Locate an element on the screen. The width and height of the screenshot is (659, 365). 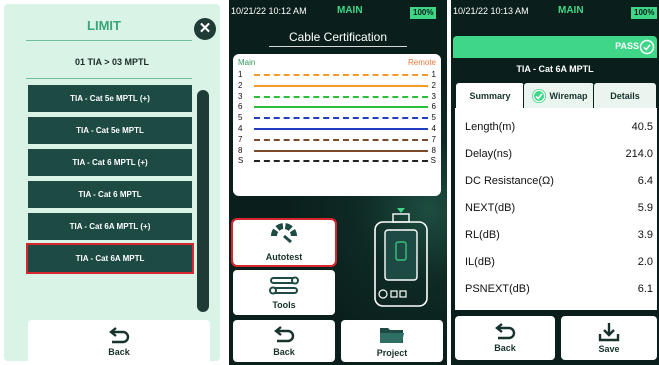
result-label: PSNEXT(dB) is located at coordinates (497, 289).